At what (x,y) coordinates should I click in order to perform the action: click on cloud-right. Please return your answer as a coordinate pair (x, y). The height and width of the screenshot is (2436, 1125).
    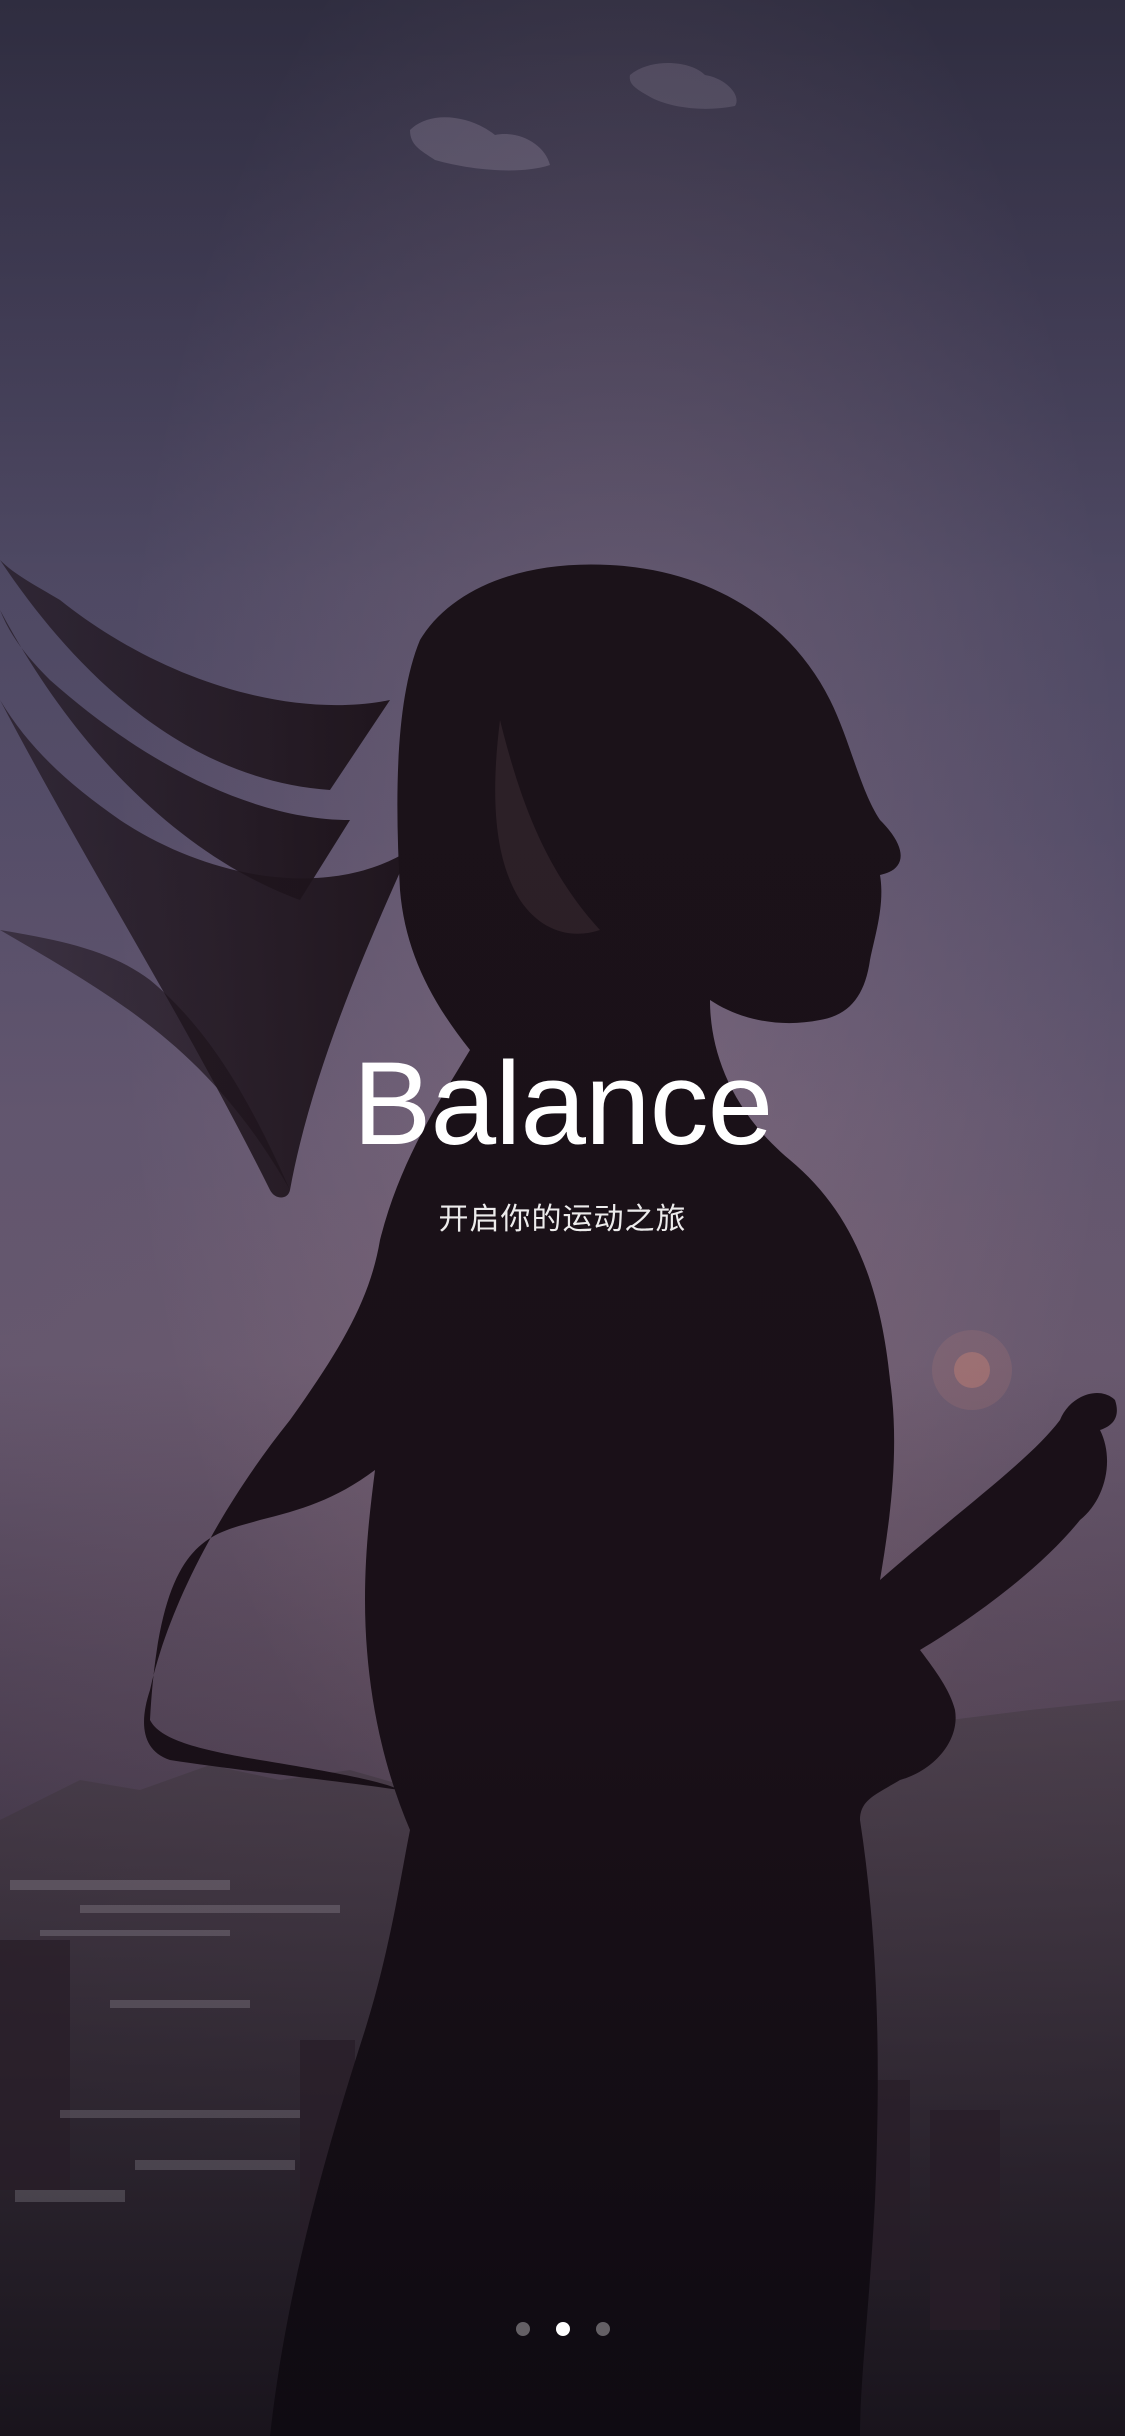
    Looking at the image, I should click on (683, 85).